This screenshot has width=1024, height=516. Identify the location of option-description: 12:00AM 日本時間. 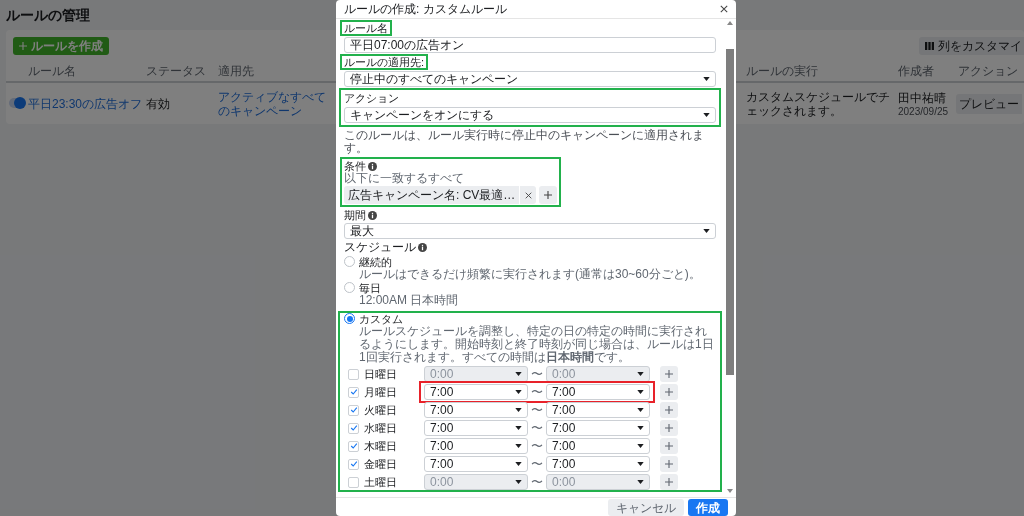
(409, 300).